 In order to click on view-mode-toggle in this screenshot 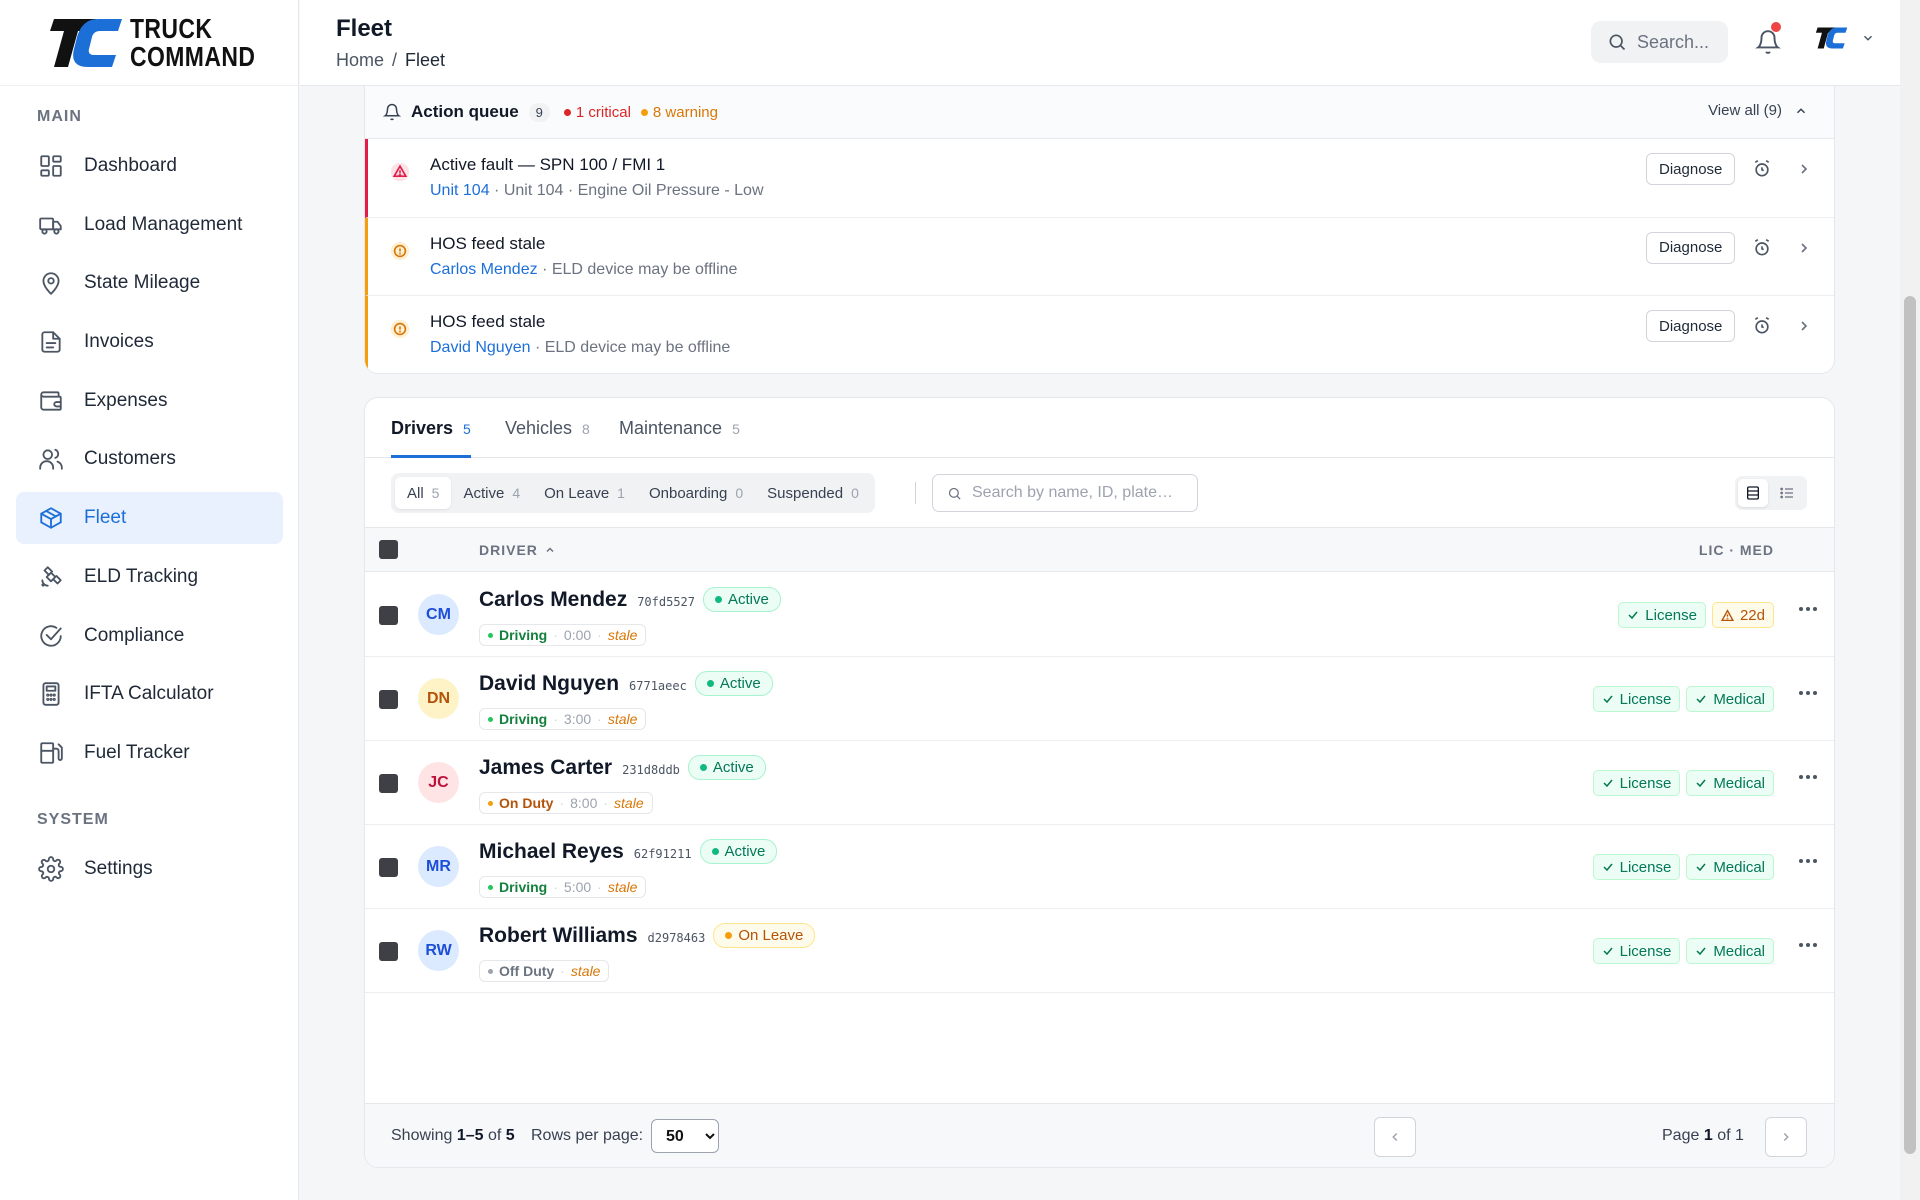, I will do `click(1771, 493)`.